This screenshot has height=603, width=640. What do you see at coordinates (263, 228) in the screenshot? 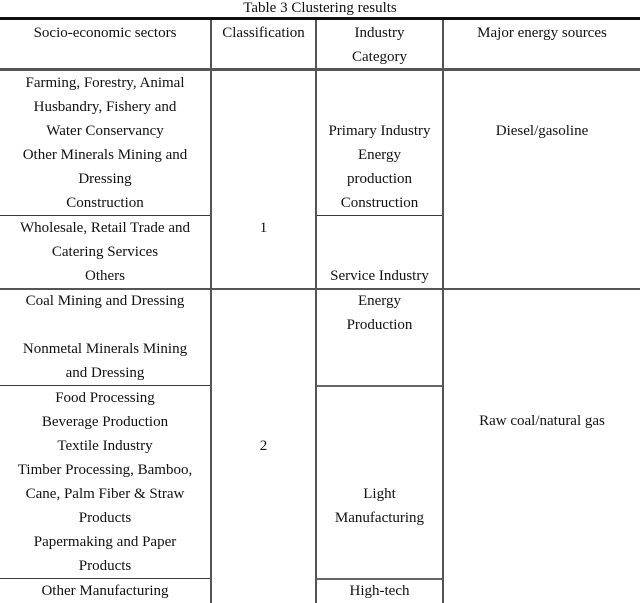
I see `classification-cell: 1` at bounding box center [263, 228].